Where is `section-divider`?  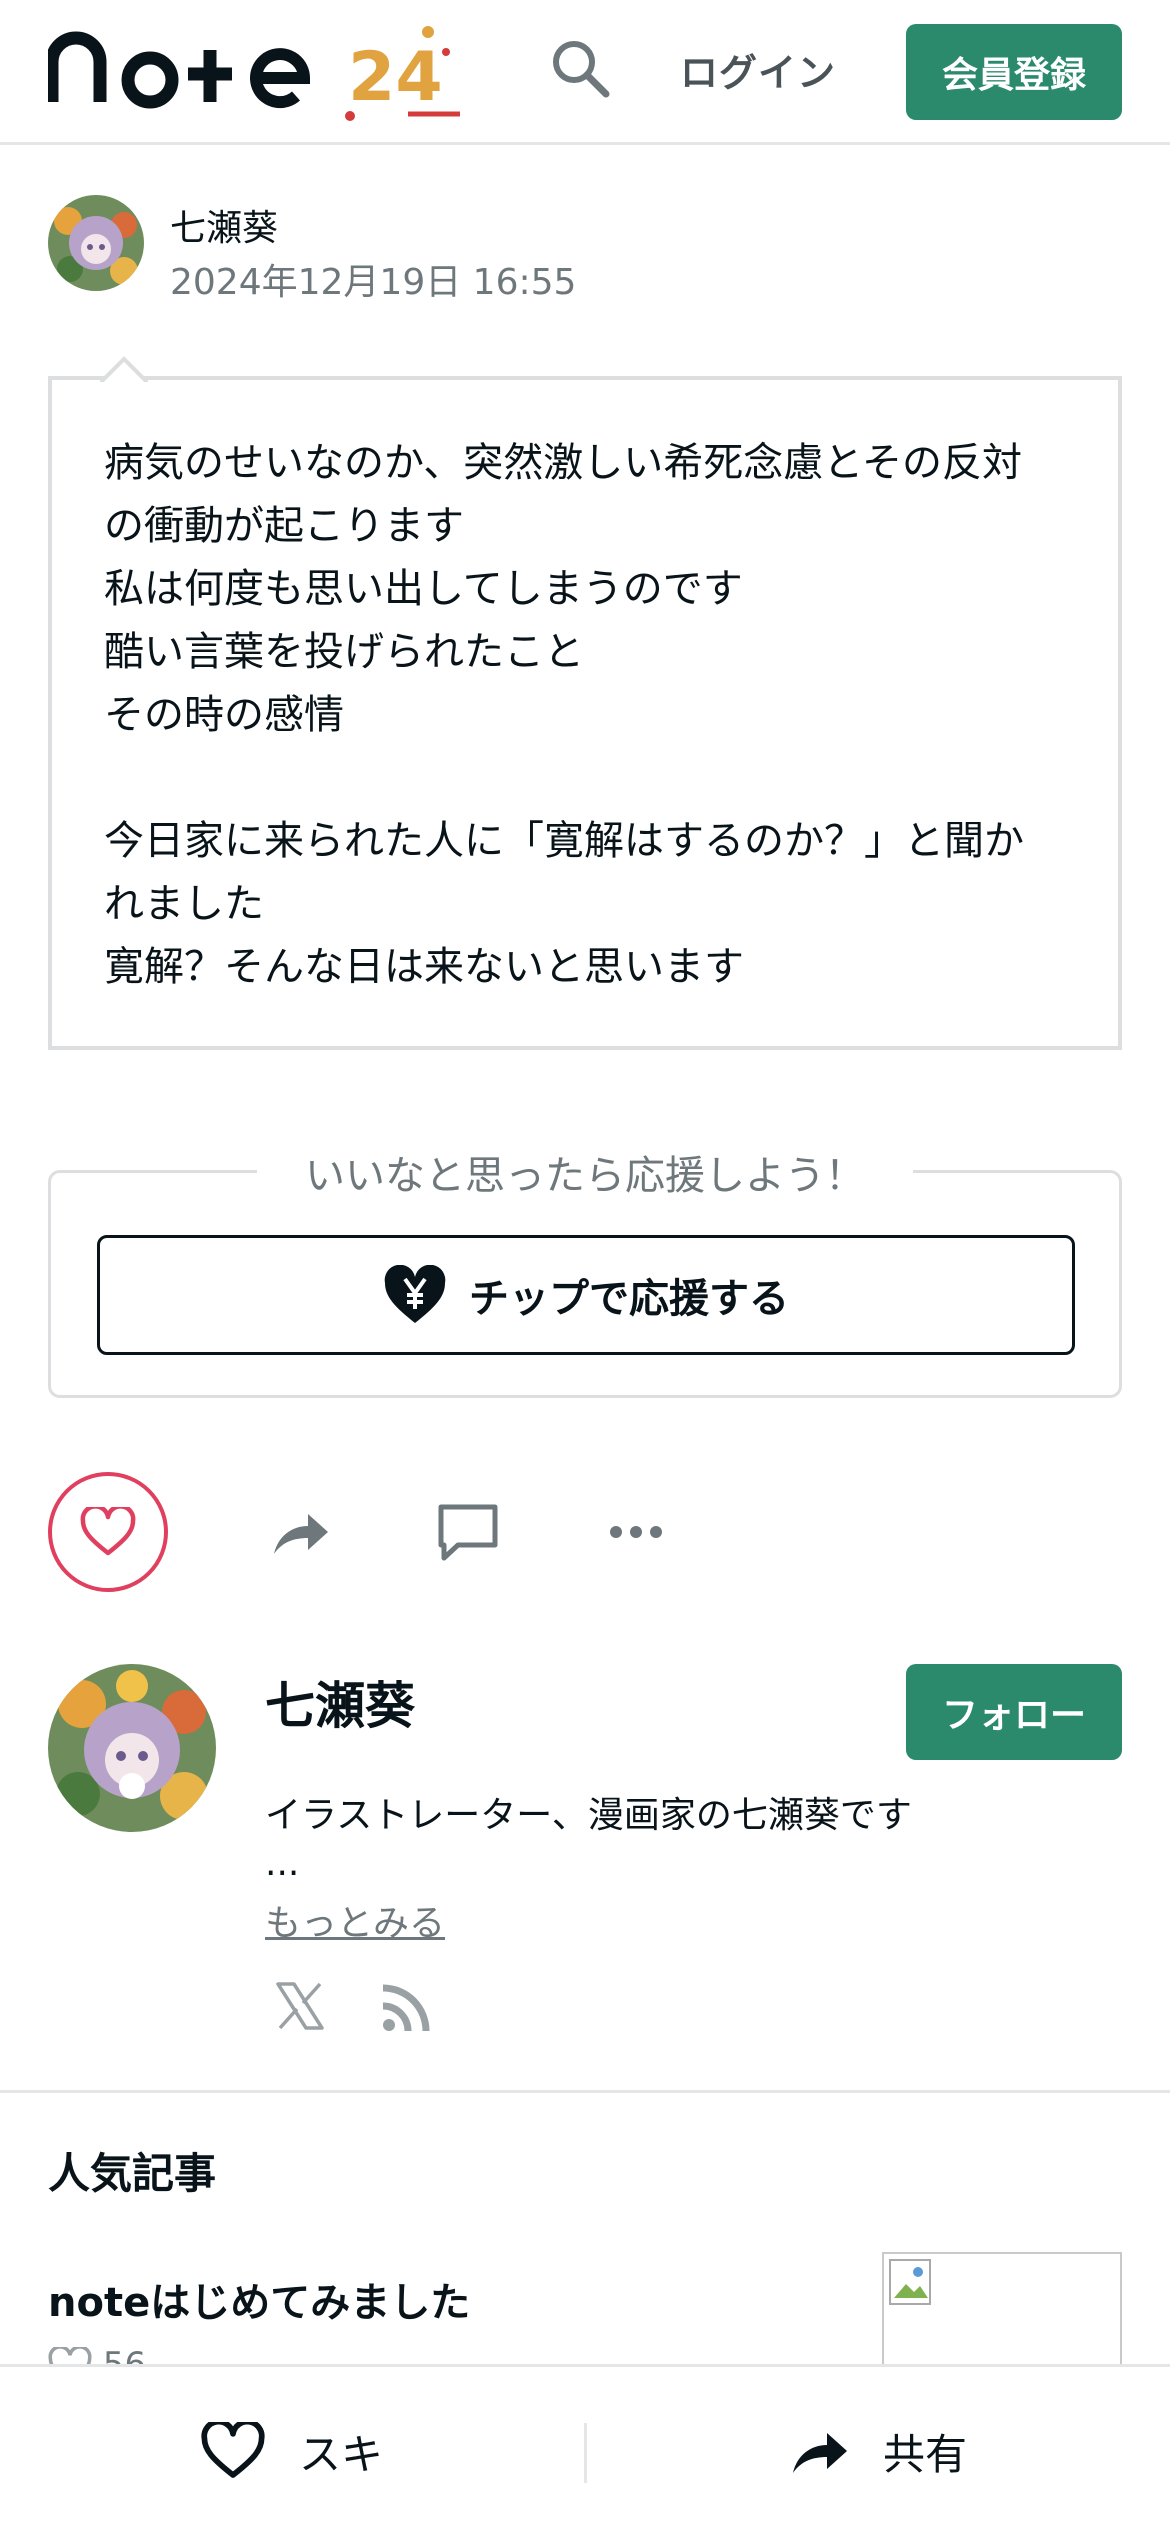 section-divider is located at coordinates (585, 2091).